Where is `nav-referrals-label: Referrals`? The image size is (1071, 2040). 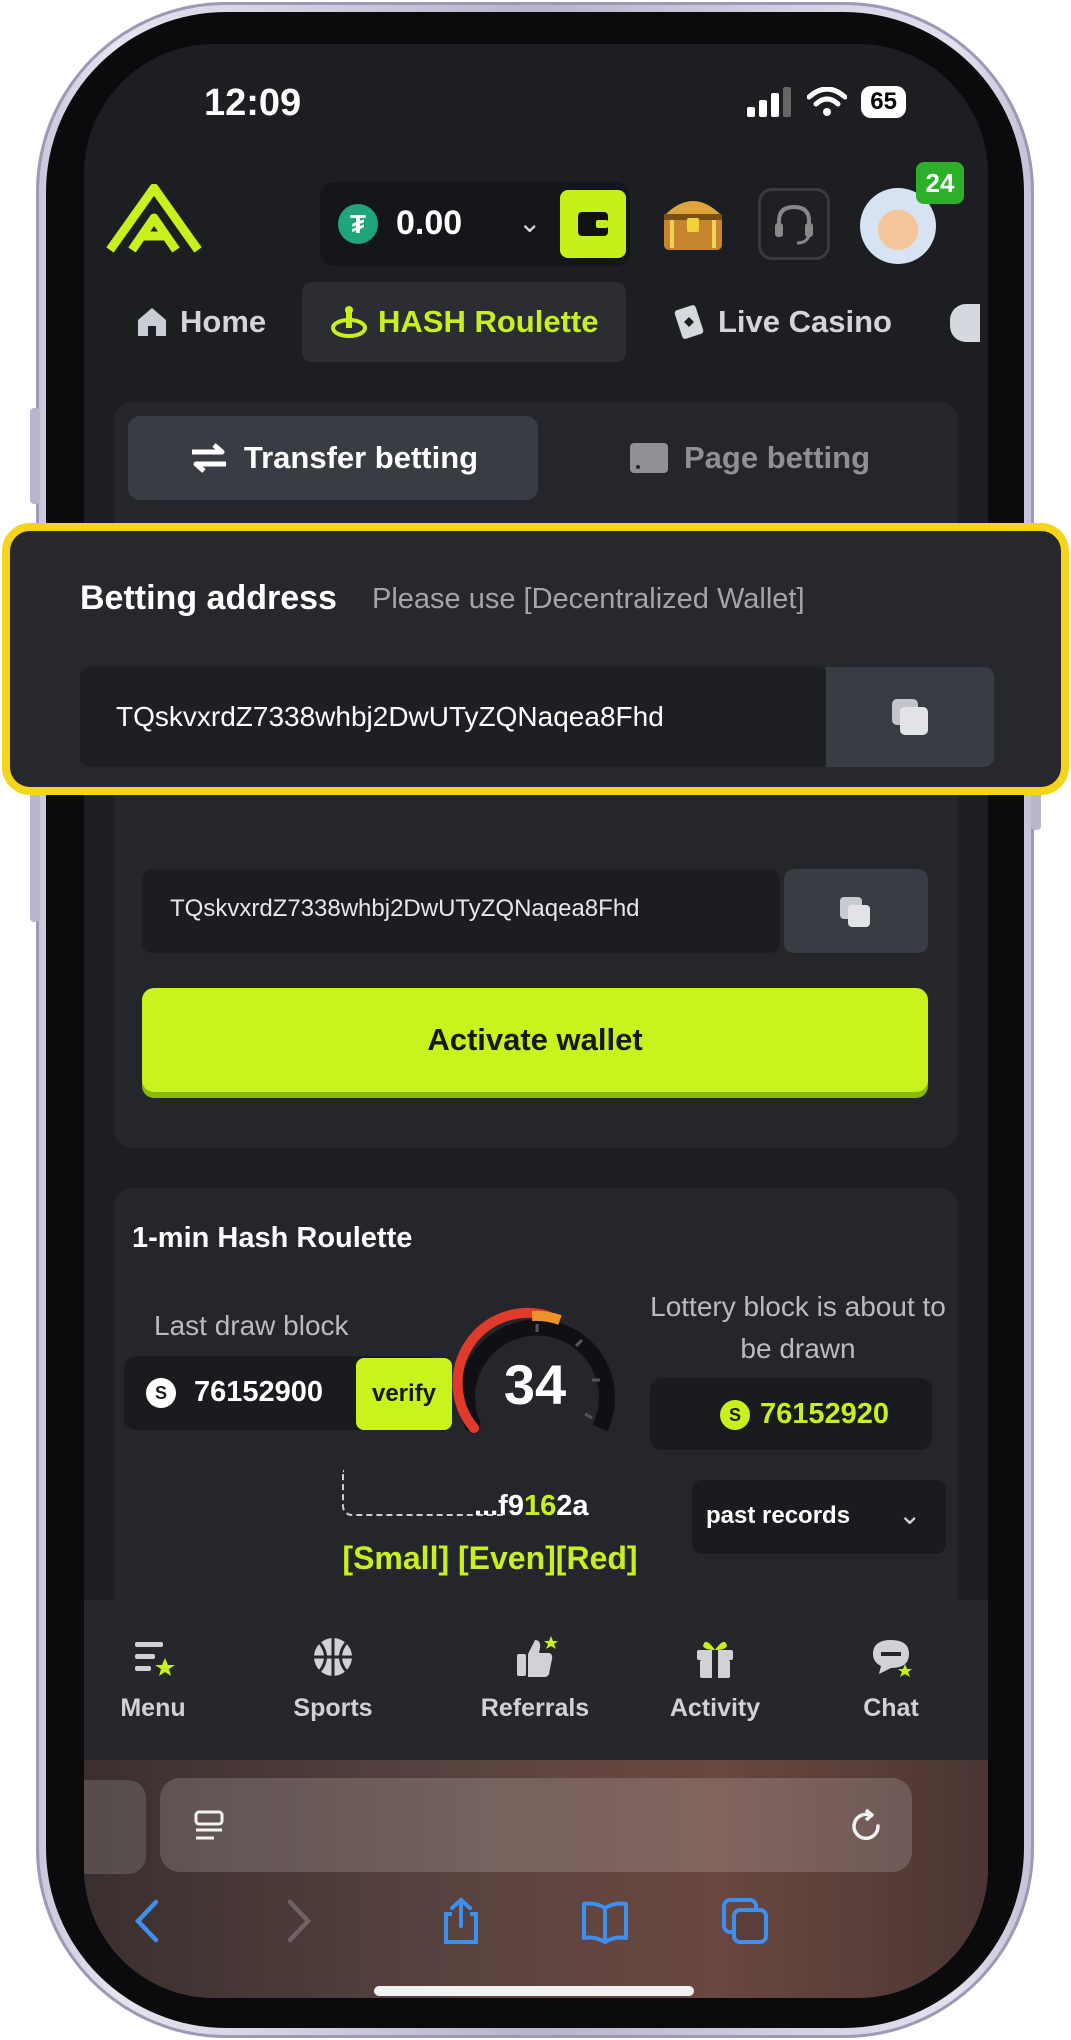 nav-referrals-label: Referrals is located at coordinates (535, 1708).